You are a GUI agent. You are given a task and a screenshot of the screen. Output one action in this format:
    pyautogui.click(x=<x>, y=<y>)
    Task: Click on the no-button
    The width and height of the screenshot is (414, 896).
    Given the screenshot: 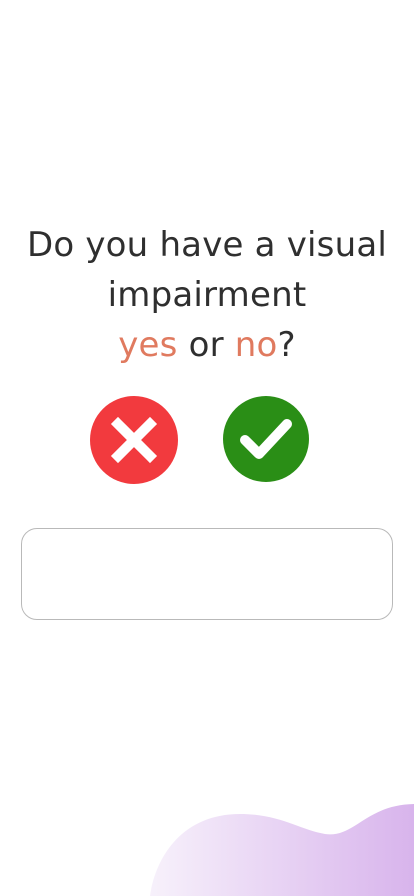 What is the action you would take?
    pyautogui.click(x=134, y=440)
    